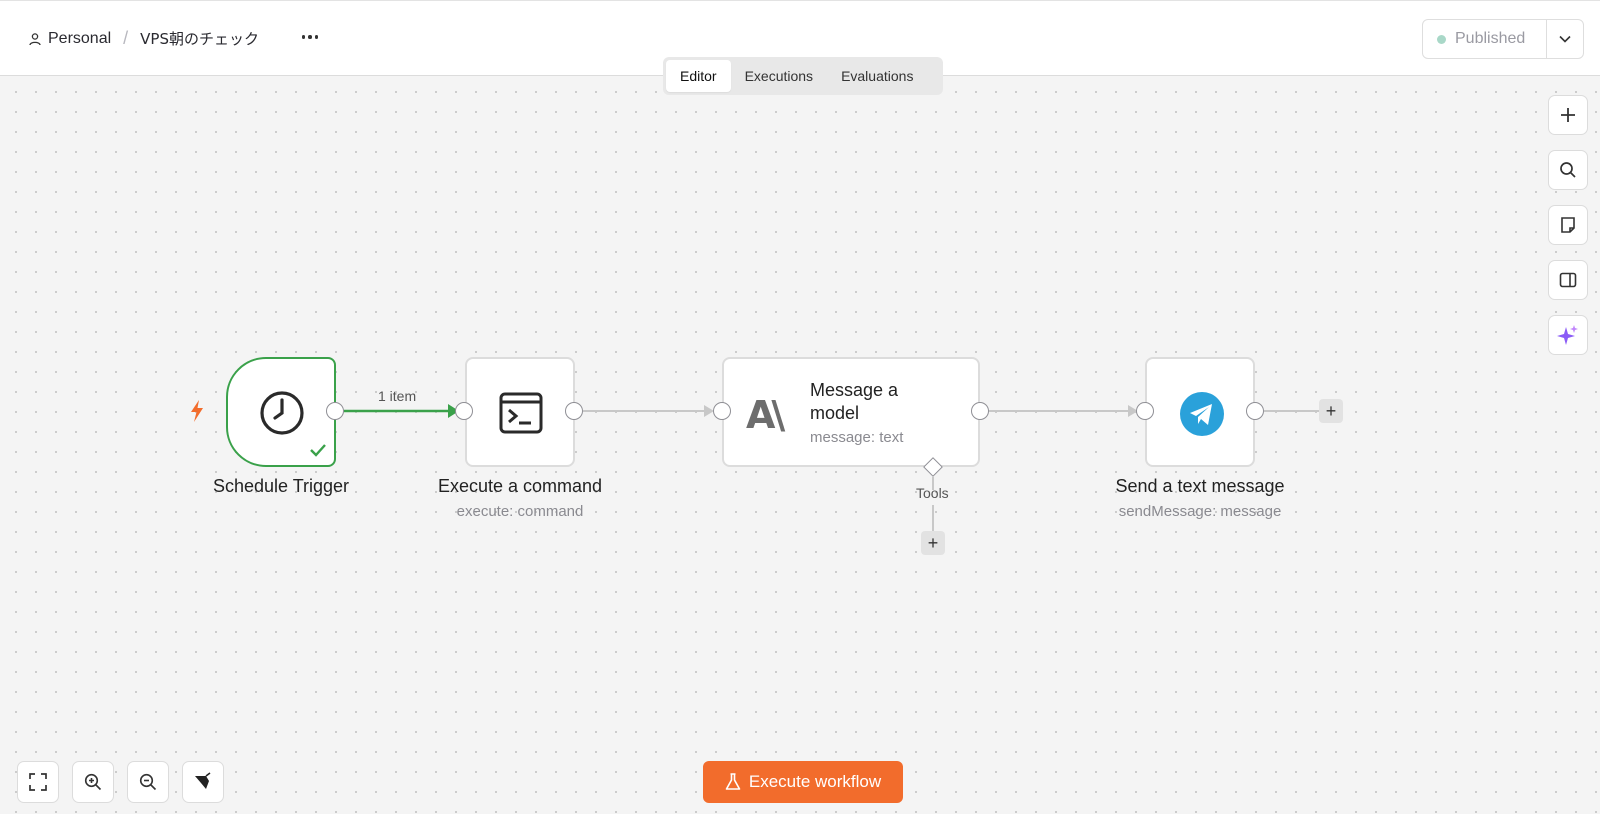  Describe the element at coordinates (520, 511) in the screenshot. I see `execute-command-subtitle: execute: command` at that location.